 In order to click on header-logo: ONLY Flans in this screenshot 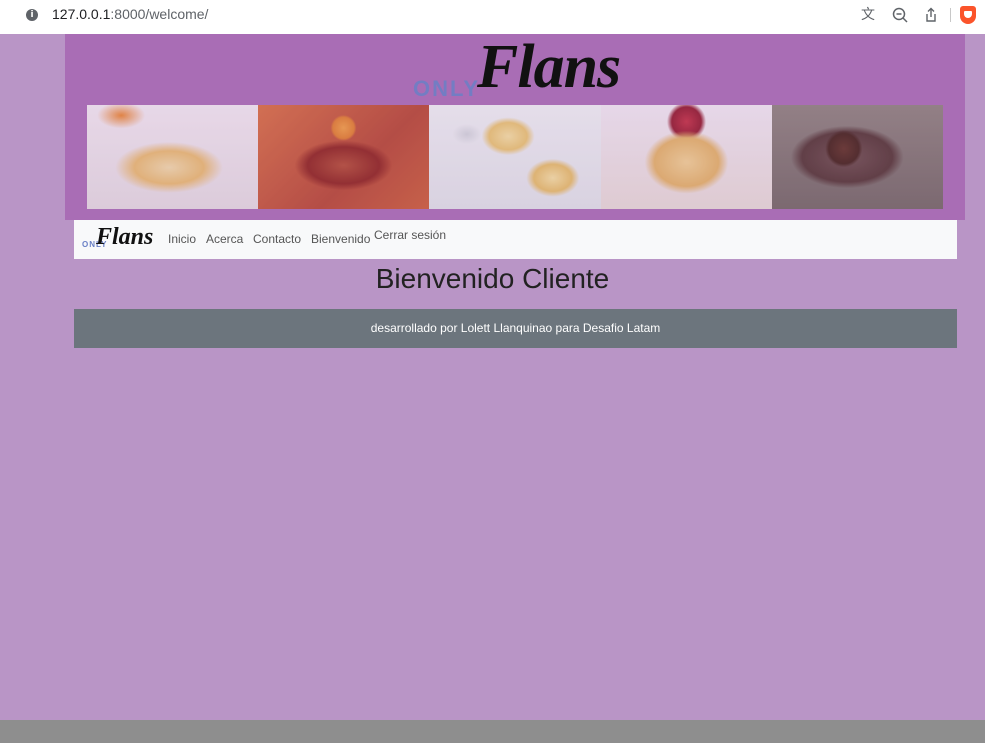, I will do `click(523, 69)`.